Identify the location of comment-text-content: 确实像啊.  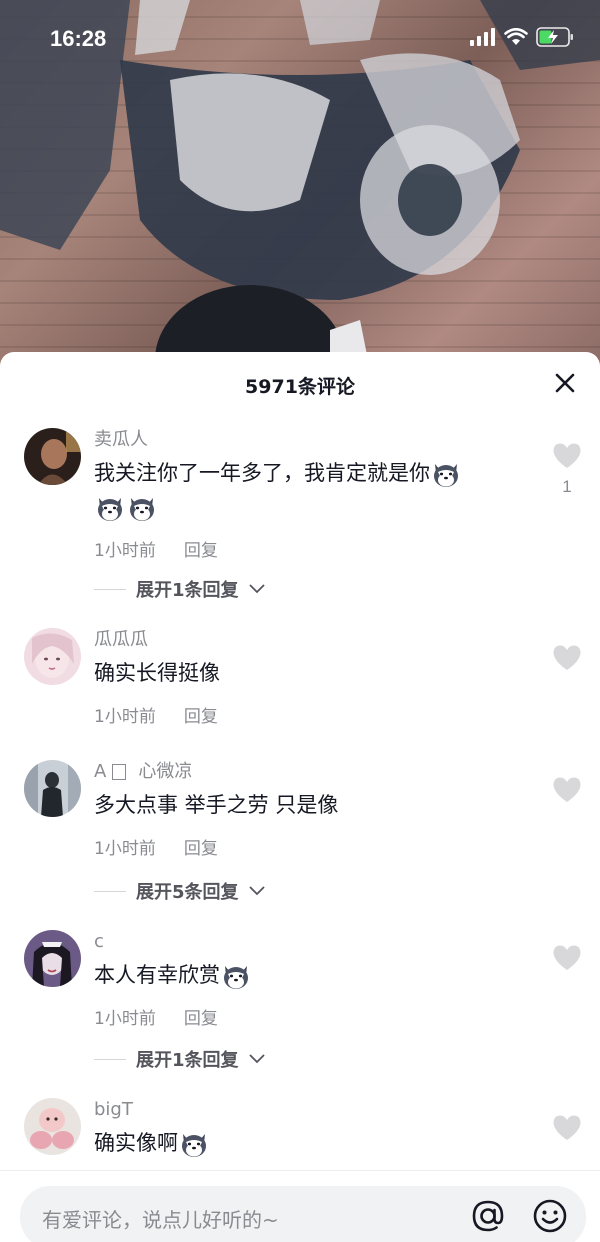
(136, 1143).